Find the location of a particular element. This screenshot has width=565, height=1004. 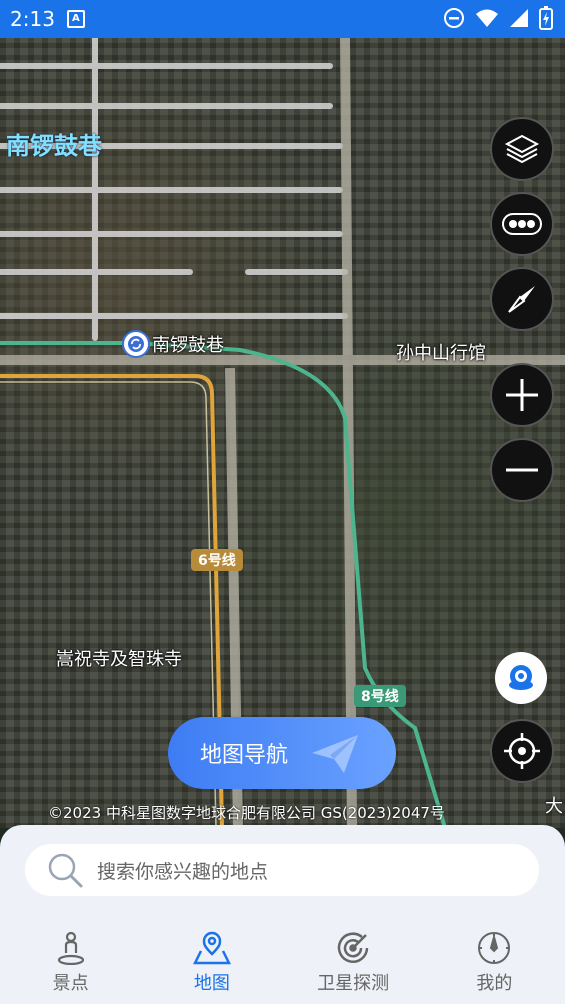

zoom-out-button is located at coordinates (522, 470).